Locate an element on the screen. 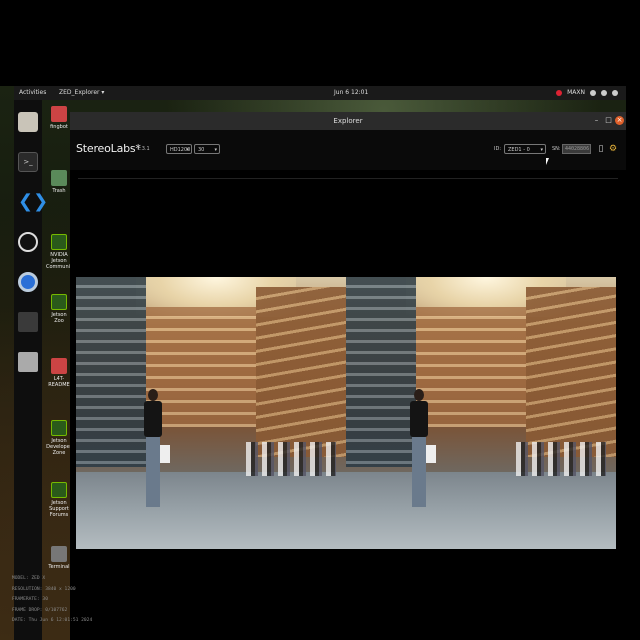 The image size is (640, 640). desktop-icon: L4T-README is located at coordinates (59, 373).